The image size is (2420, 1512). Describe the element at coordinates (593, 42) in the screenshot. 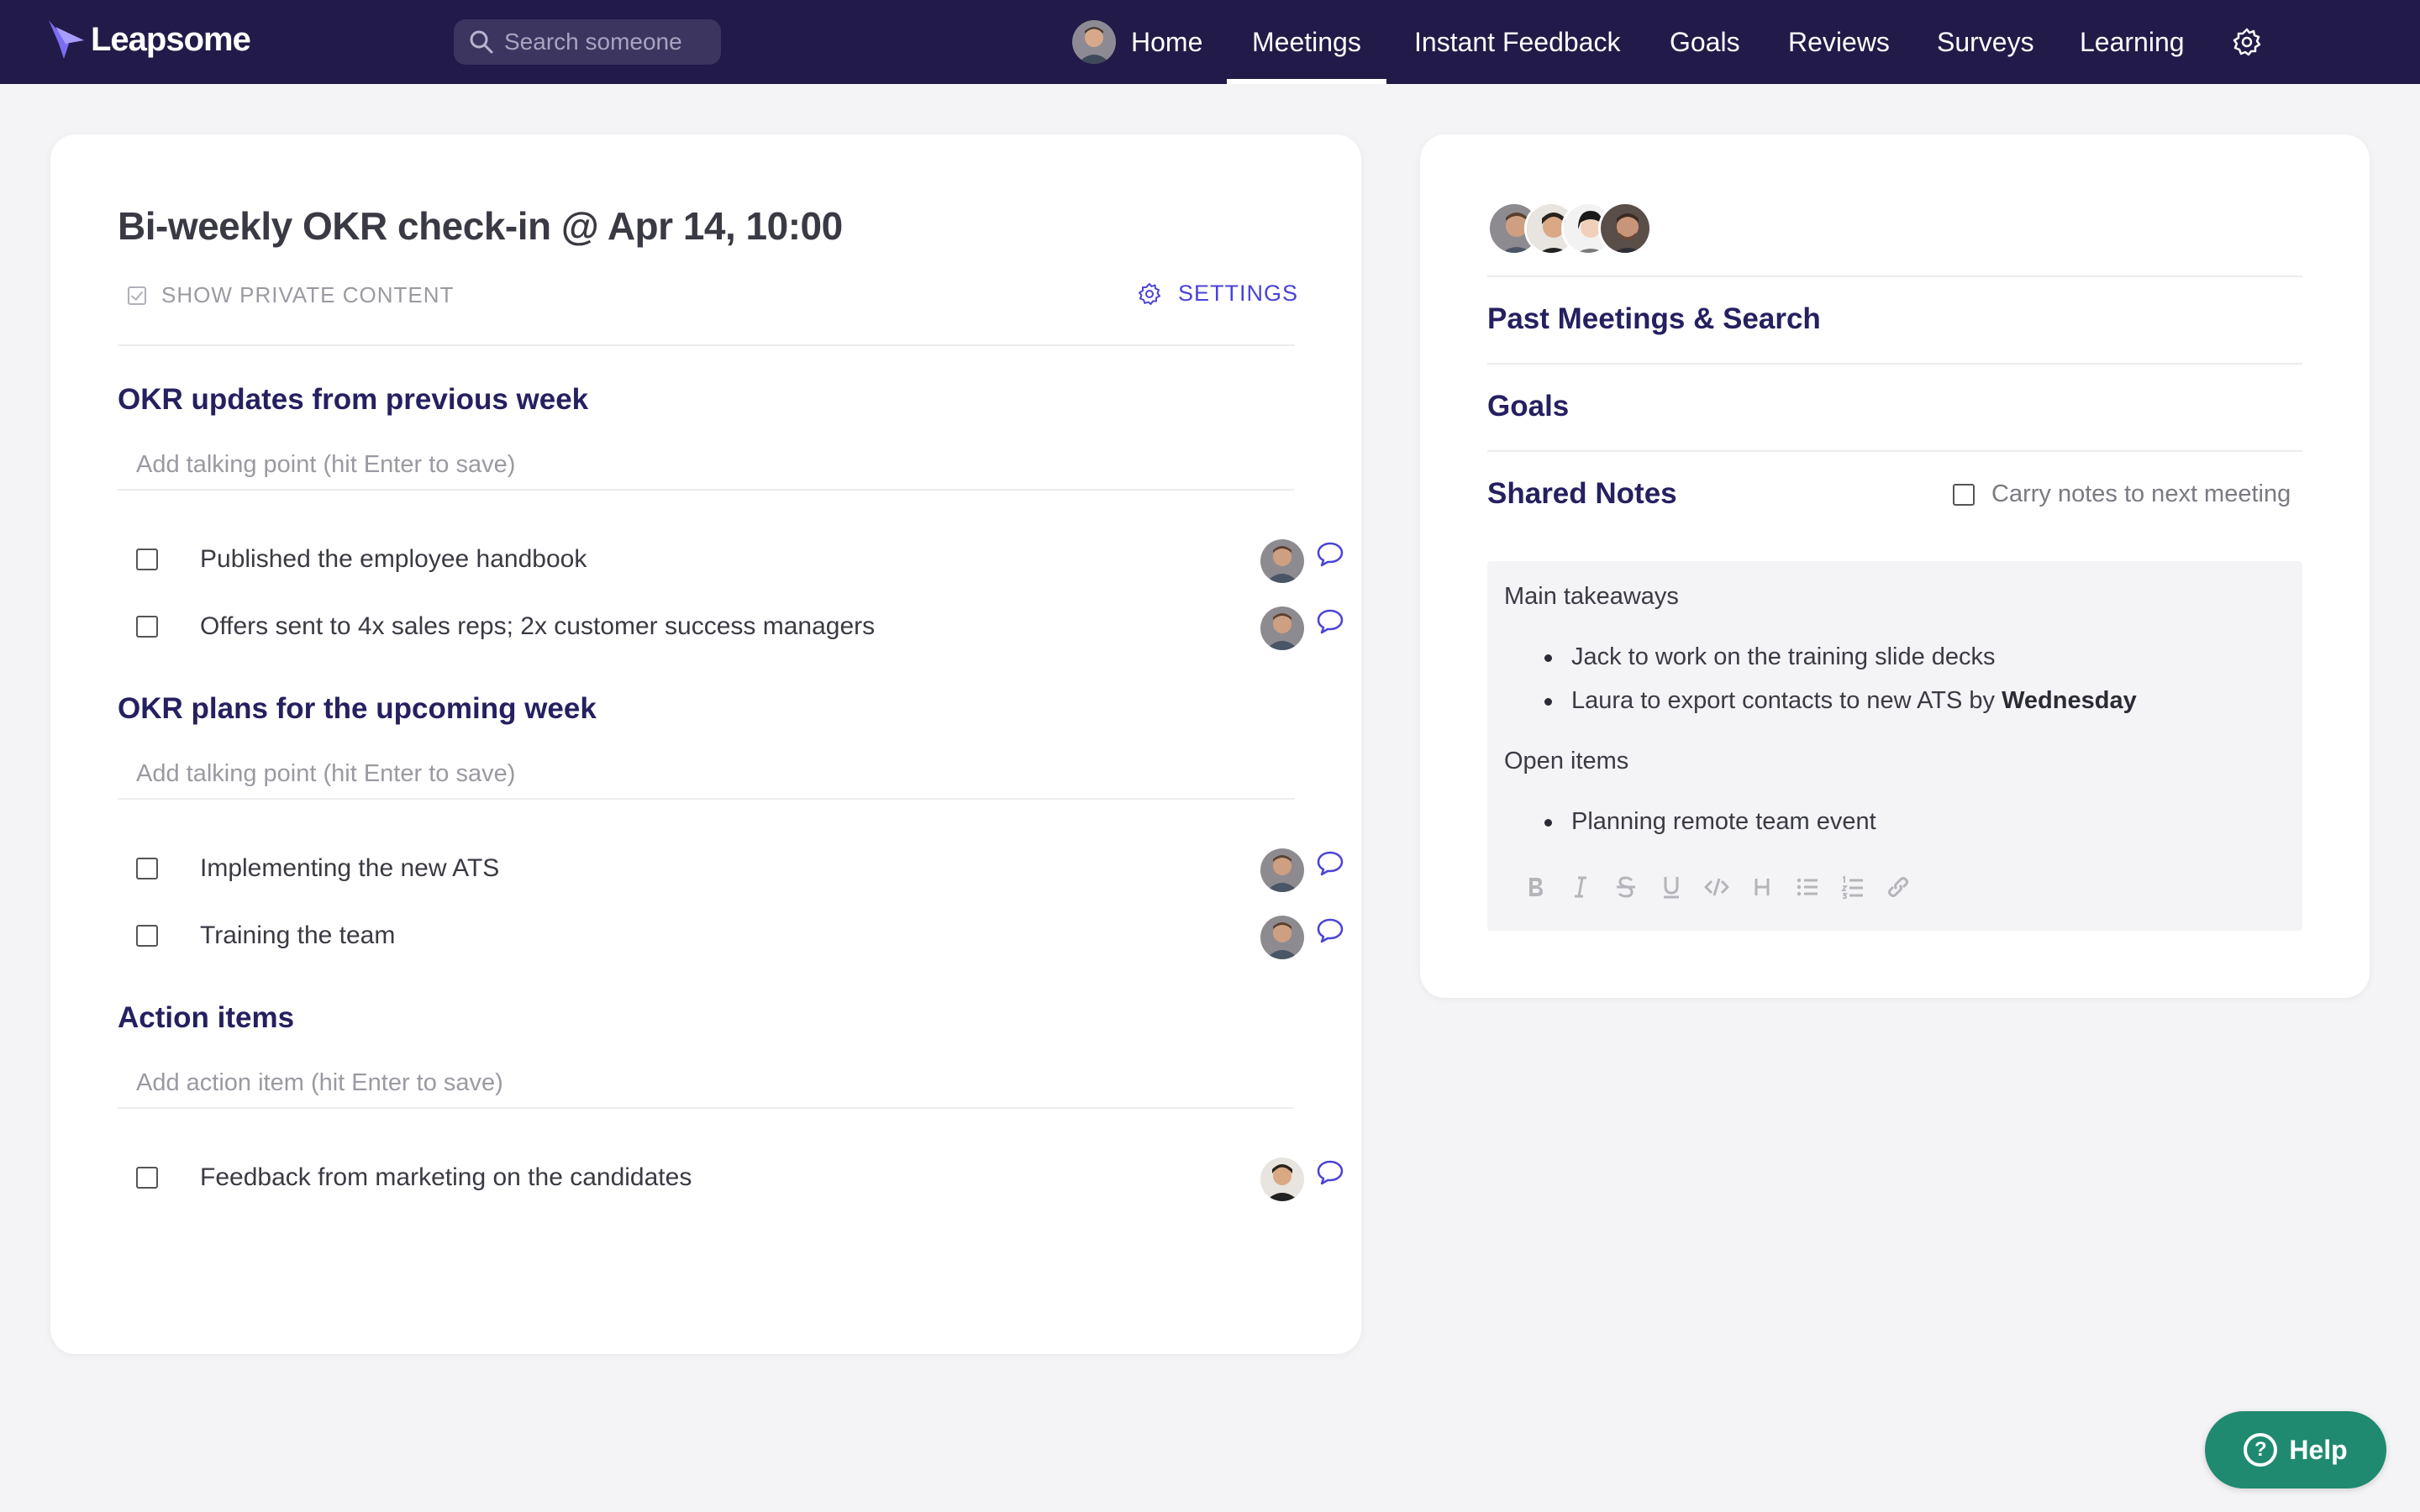

I see `search-placeholder: Search someone` at that location.